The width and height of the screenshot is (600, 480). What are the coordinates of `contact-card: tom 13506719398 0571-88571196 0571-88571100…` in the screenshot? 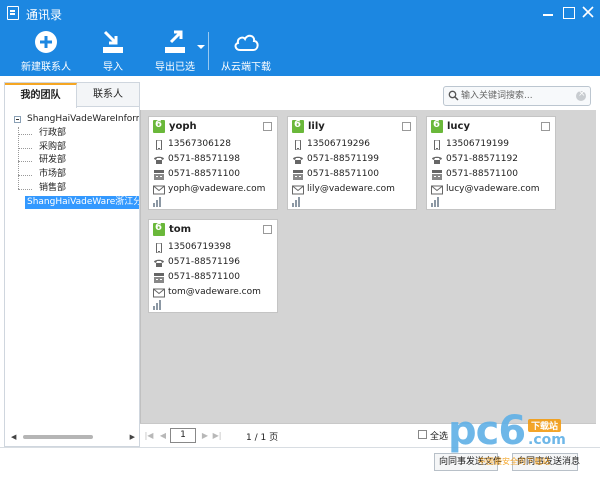 It's located at (213, 266).